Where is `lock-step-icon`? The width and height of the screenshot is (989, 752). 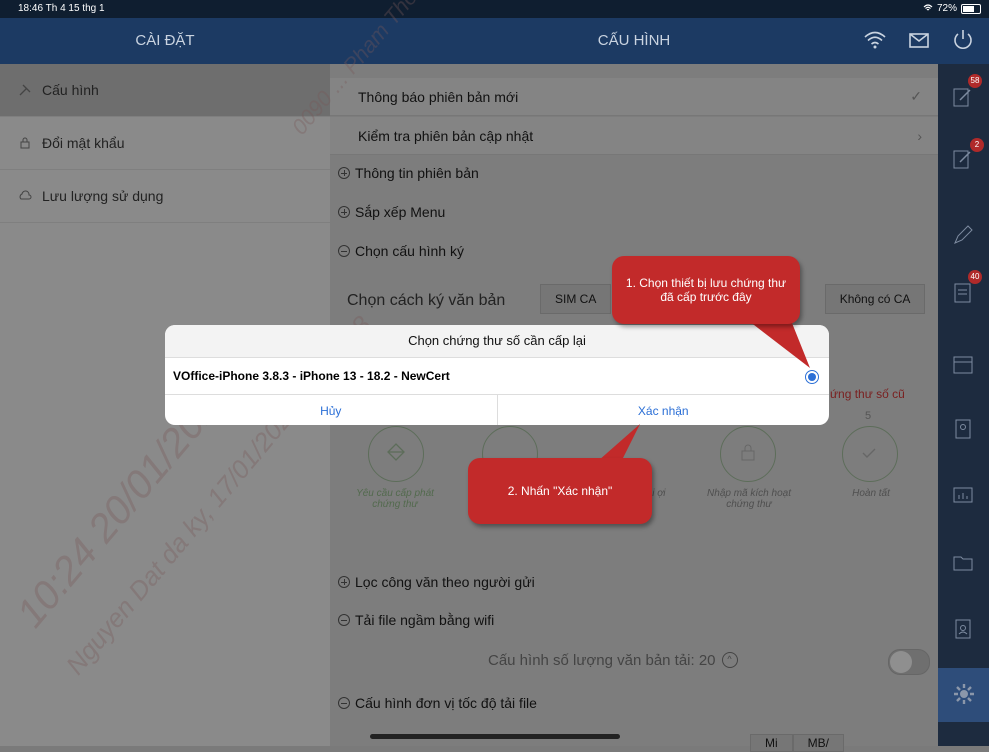 lock-step-icon is located at coordinates (748, 452).